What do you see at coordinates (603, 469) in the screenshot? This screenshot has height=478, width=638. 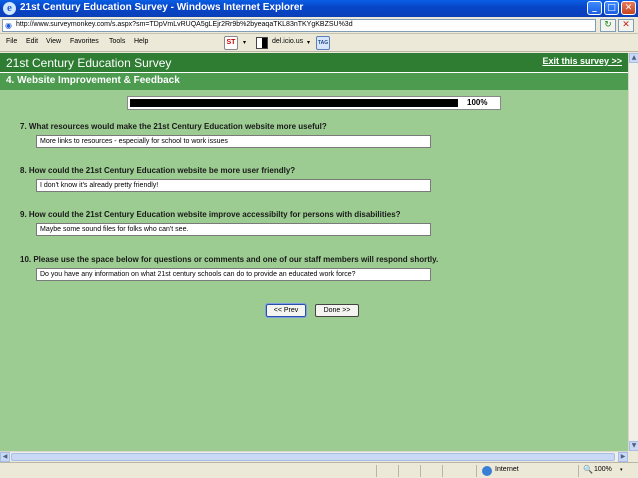 I see `zoom-level: 100%` at bounding box center [603, 469].